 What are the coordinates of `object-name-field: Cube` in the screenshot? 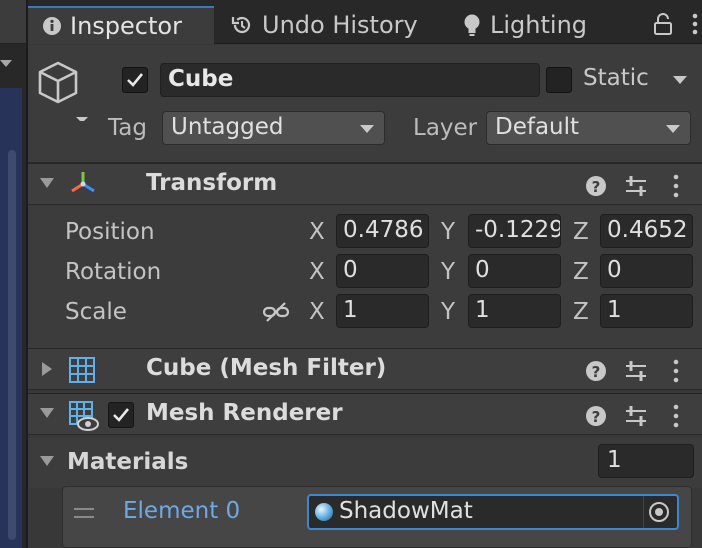 It's located at (350, 80).